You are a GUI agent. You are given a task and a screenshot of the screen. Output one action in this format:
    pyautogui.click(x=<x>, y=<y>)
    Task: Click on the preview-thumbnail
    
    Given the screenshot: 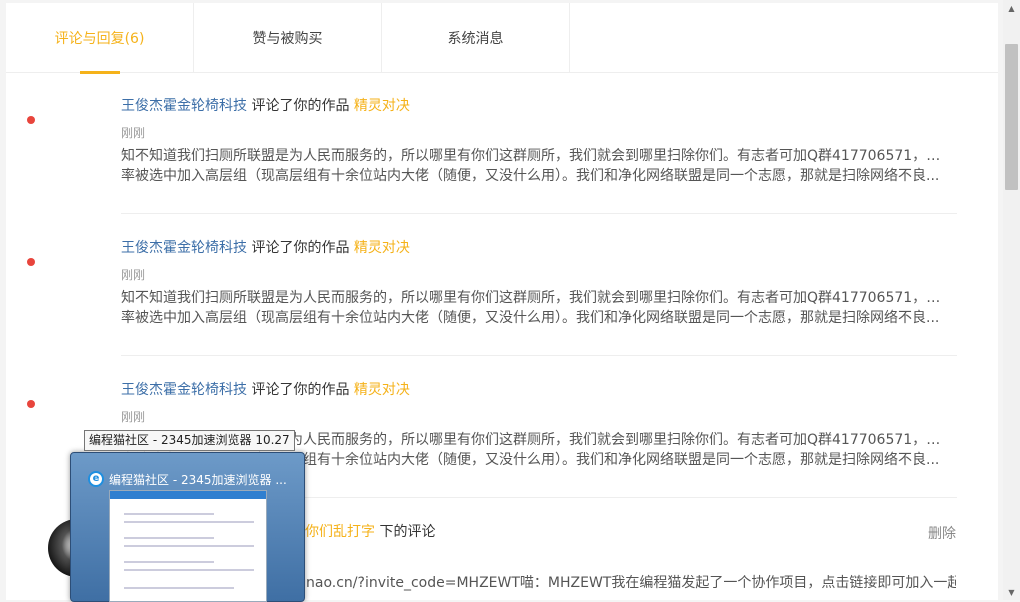 What is the action you would take?
    pyautogui.click(x=188, y=546)
    